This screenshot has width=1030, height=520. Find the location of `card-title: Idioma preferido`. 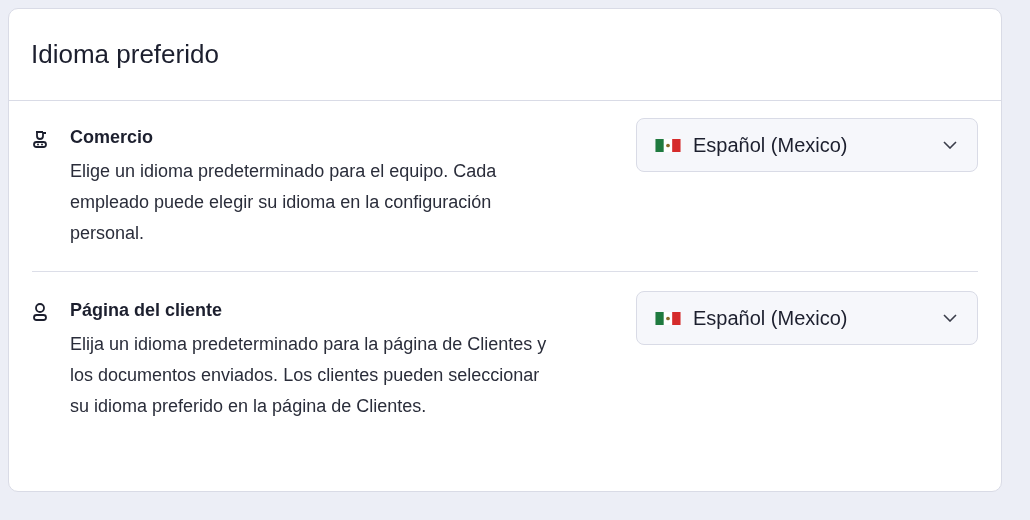

card-title: Idioma preferido is located at coordinates (125, 54).